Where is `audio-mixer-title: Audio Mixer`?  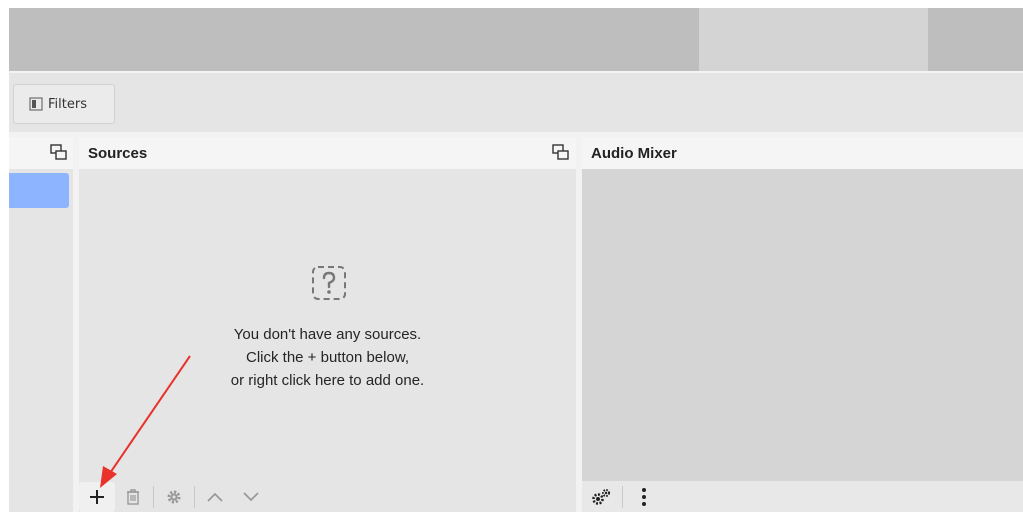 audio-mixer-title: Audio Mixer is located at coordinates (634, 153).